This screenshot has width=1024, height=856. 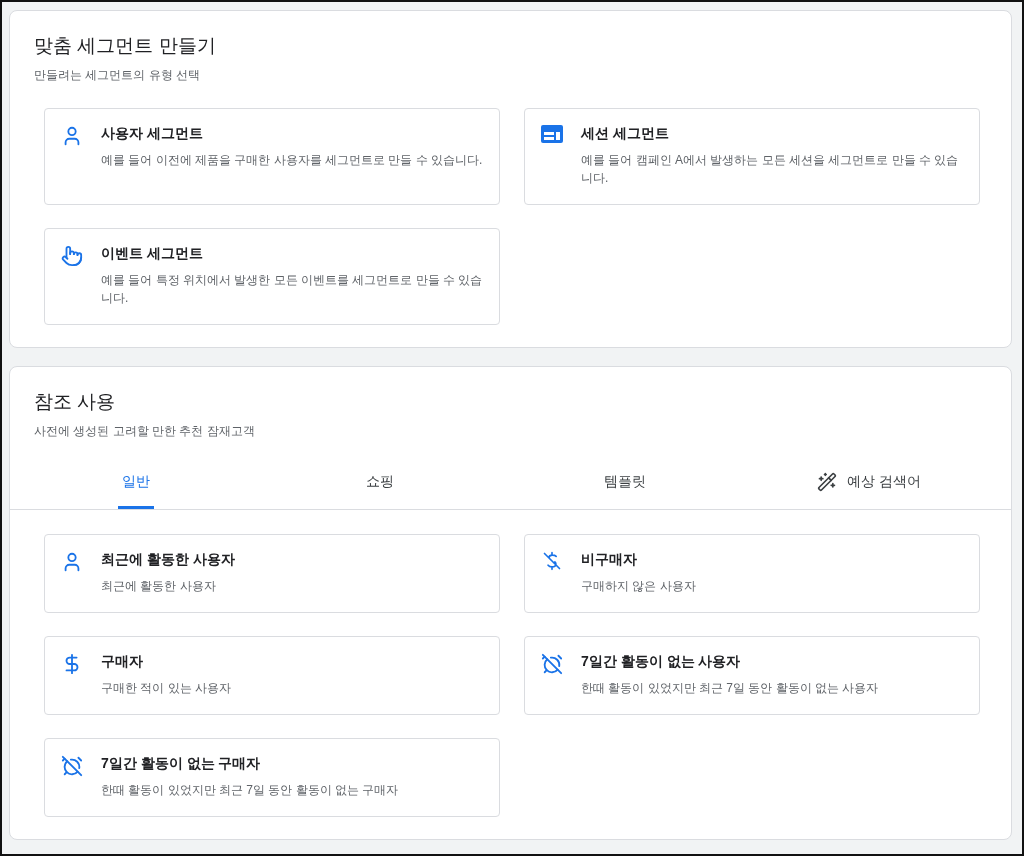 I want to click on card-description: 예를 들어 특정 위치에서 발생한 모든 이벤트를 세그먼트로 만들 수 있습니다., so click(x=292, y=289).